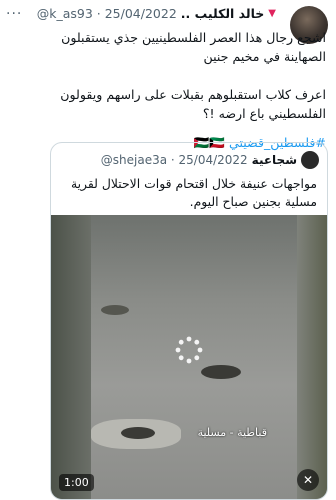 This screenshot has height=500, width=336. What do you see at coordinates (189, 350) in the screenshot?
I see `spinner-icon` at bounding box center [189, 350].